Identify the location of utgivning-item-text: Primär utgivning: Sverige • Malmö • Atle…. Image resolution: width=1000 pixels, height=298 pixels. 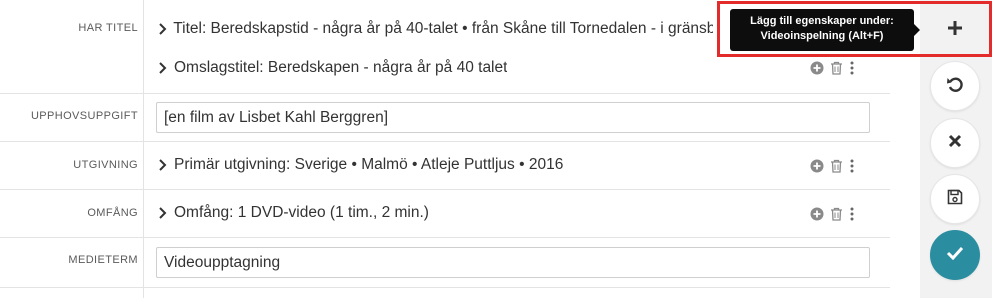
(369, 164).